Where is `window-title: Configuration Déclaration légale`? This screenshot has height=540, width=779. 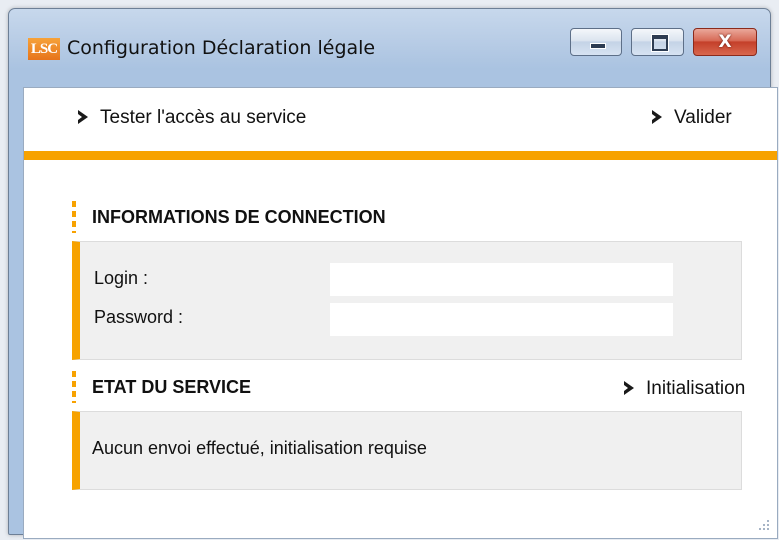
window-title: Configuration Déclaration légale is located at coordinates (221, 48).